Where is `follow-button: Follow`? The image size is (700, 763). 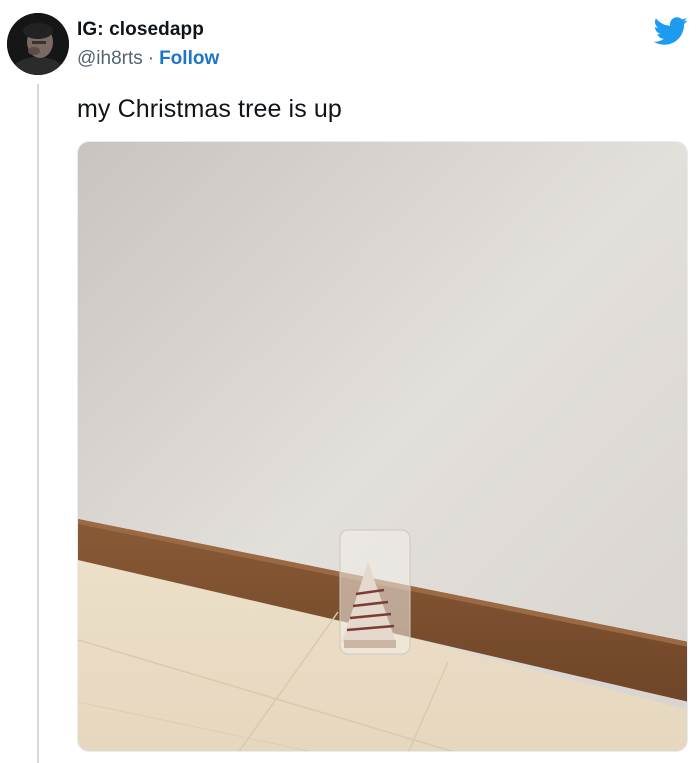 follow-button: Follow is located at coordinates (189, 58).